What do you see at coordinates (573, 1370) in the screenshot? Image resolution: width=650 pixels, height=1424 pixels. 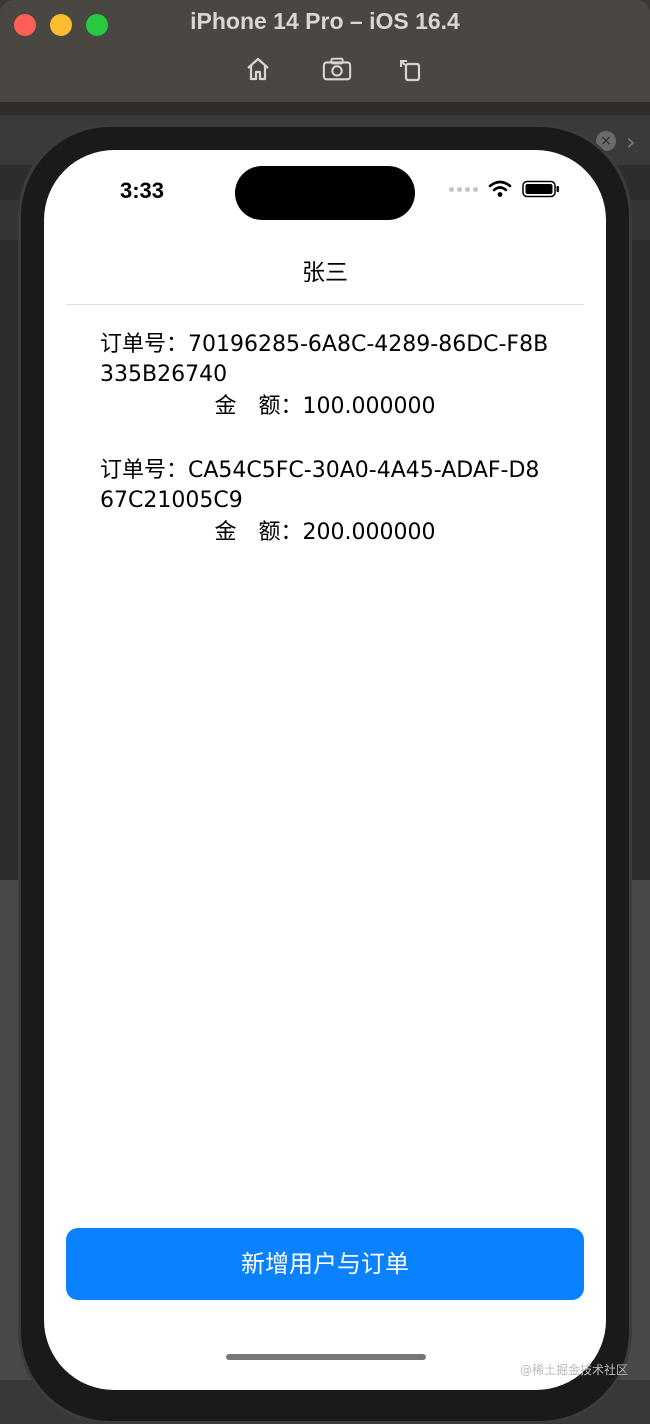 I see `watermark: @稀土掘金技术社区` at bounding box center [573, 1370].